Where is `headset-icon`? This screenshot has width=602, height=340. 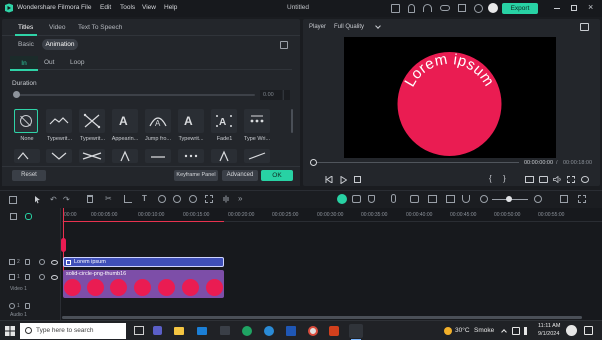 headset-icon is located at coordinates (427, 8).